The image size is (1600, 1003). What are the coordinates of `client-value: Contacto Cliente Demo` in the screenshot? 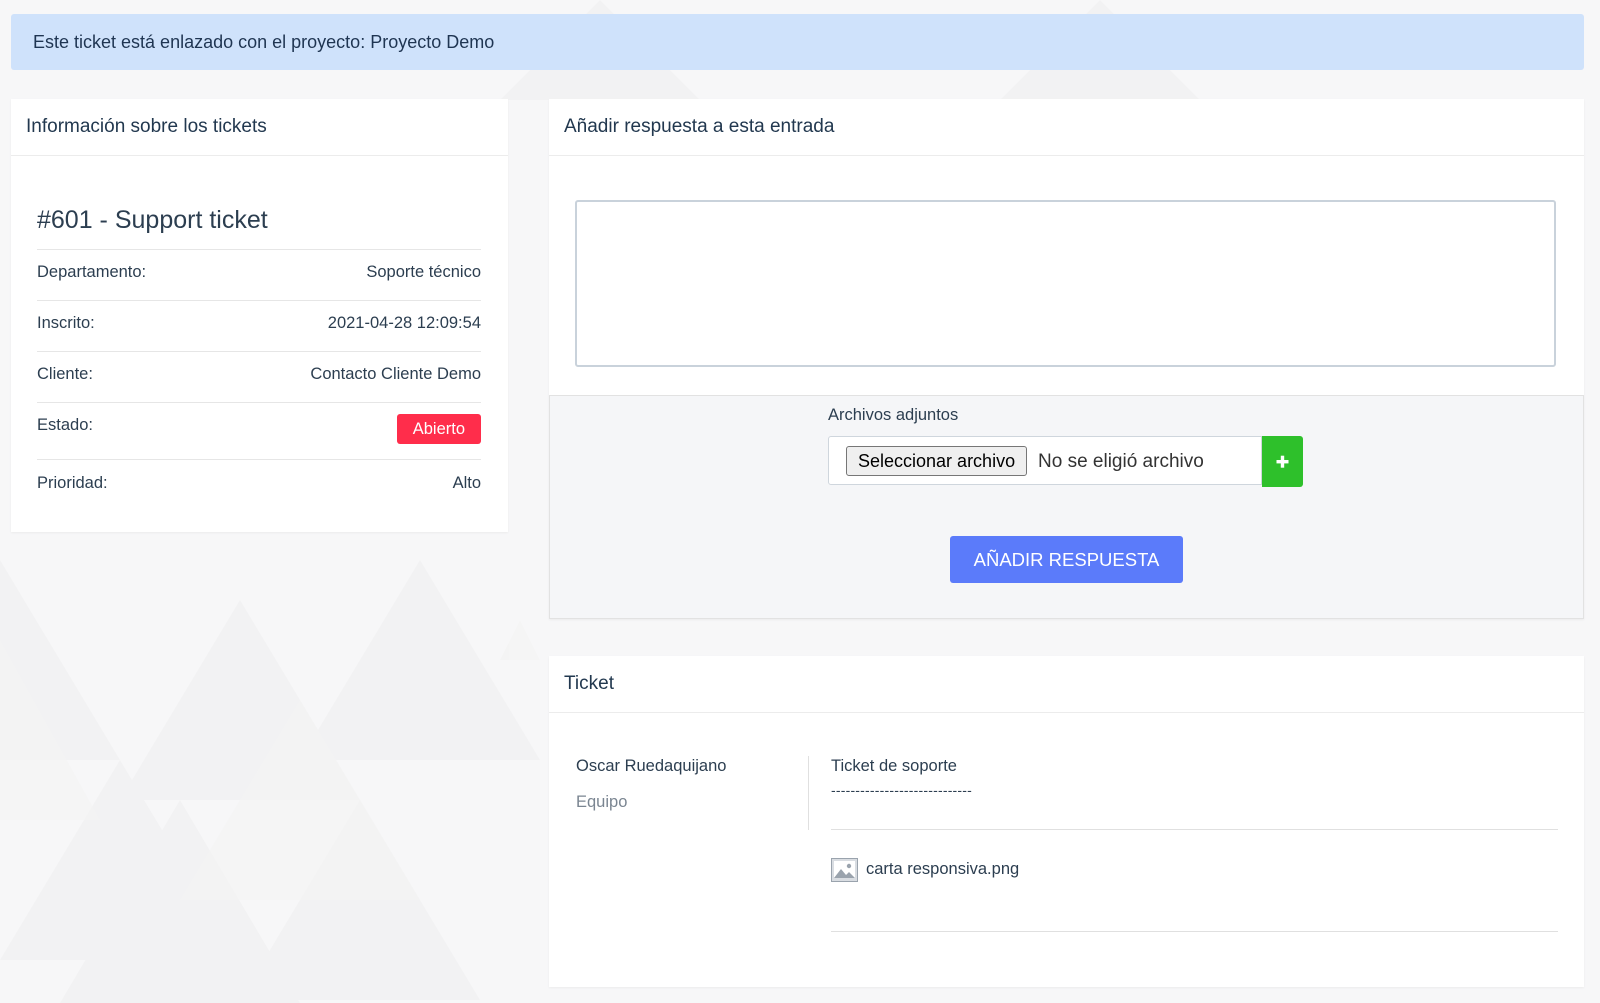 It's located at (395, 374).